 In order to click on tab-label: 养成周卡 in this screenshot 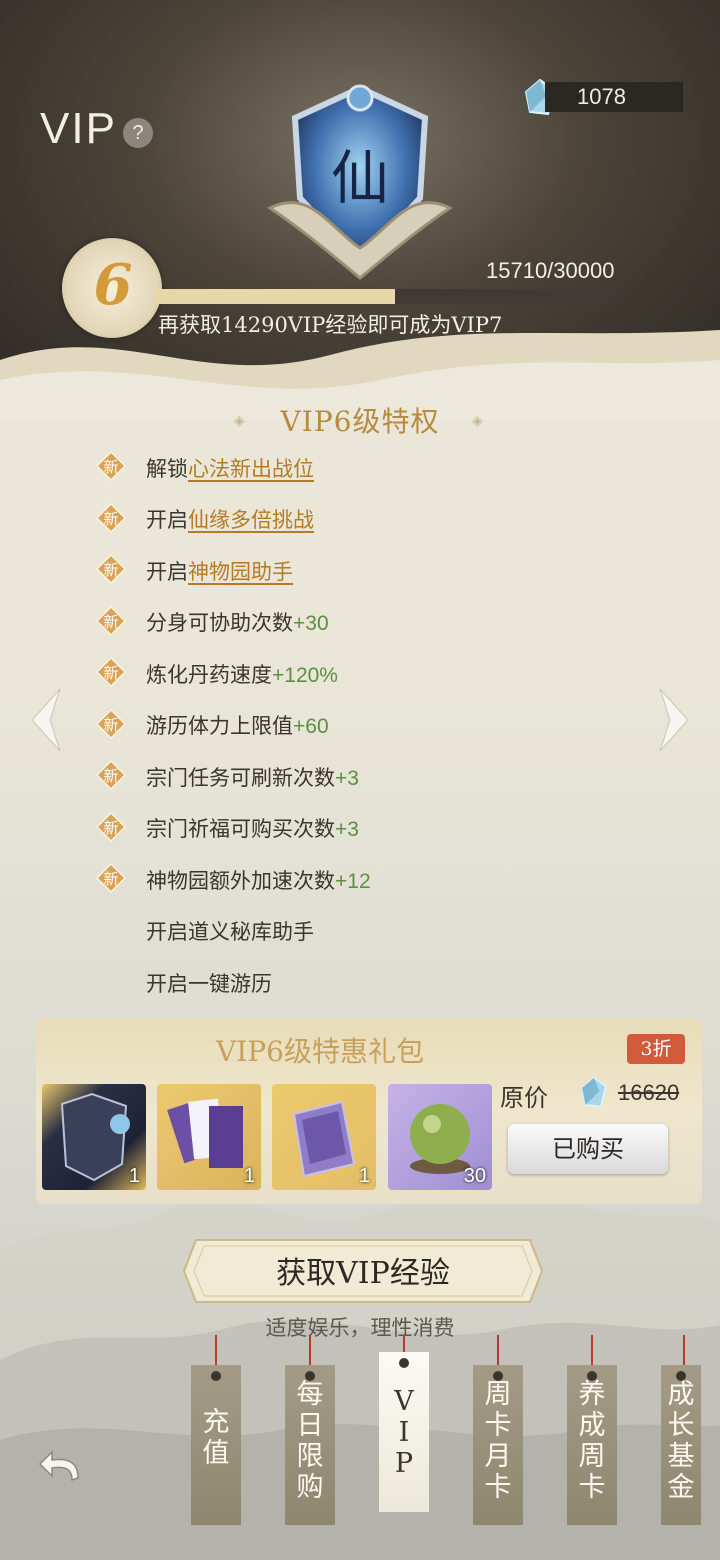, I will do `click(592, 1441)`.